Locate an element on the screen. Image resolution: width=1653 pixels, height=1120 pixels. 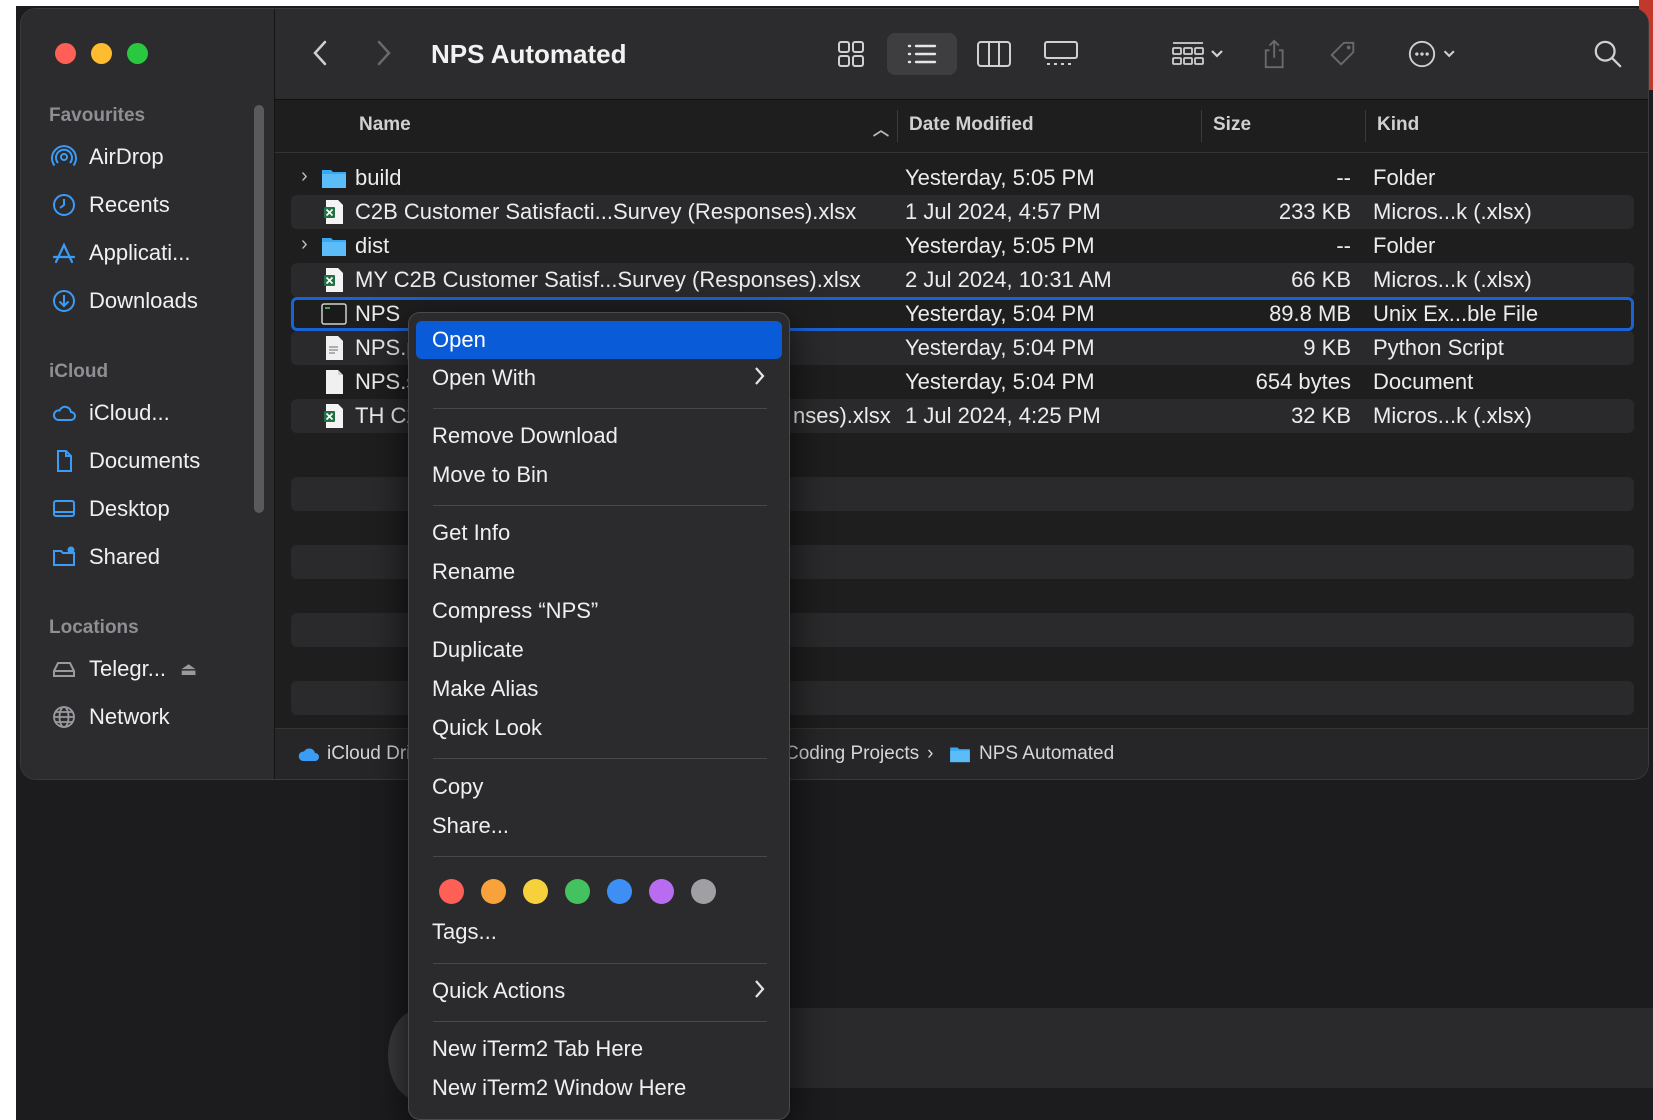
column-view-button is located at coordinates (994, 54).